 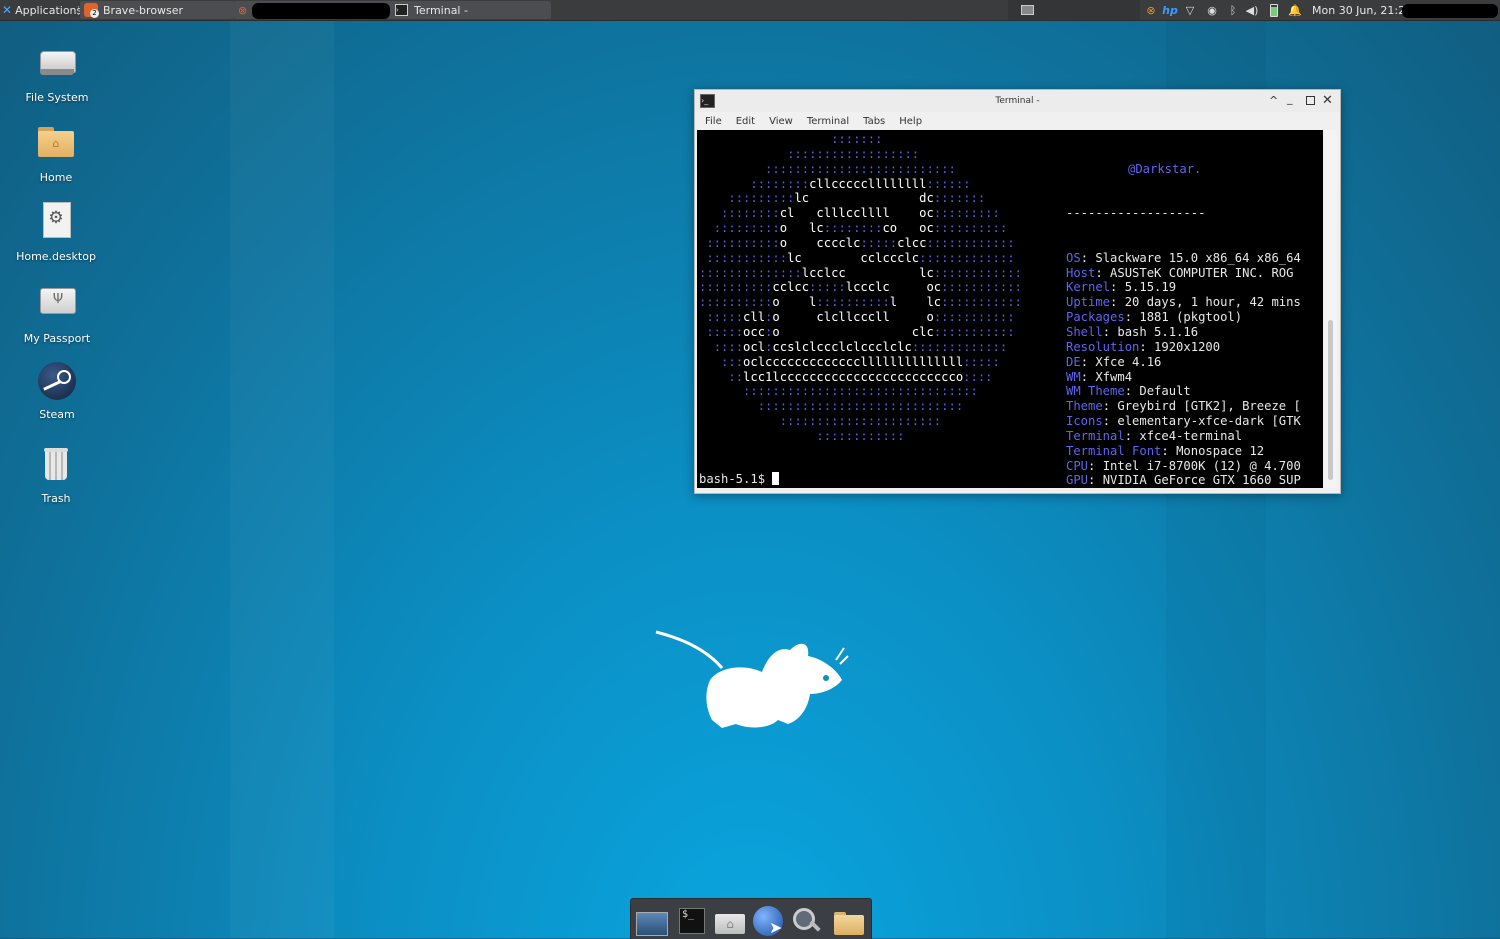 I want to click on minimize-icon: _, so click(x=1290, y=98).